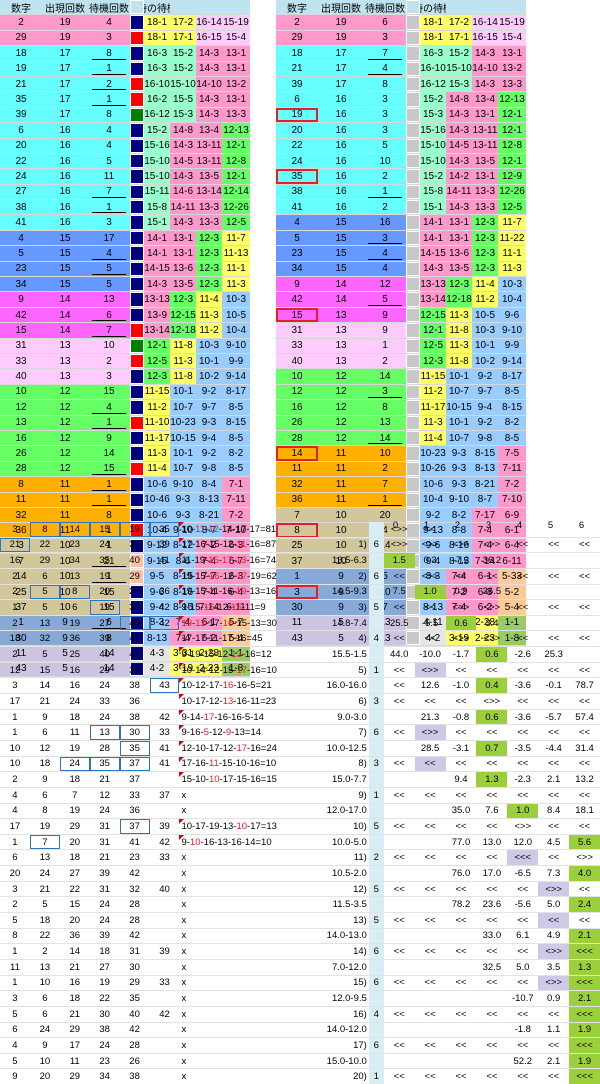 Image resolution: width=600 pixels, height=1084 pixels. I want to click on history-cell: 13-2, so click(512, 68).